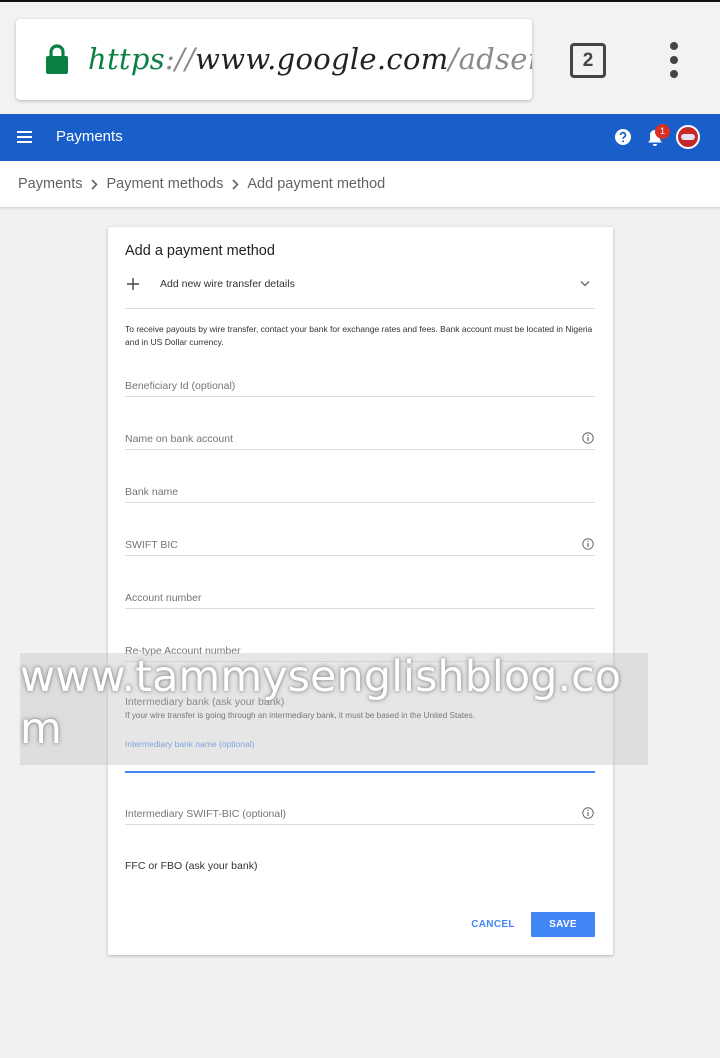  Describe the element at coordinates (152, 492) in the screenshot. I see `bank-name-label: Bank name` at that location.